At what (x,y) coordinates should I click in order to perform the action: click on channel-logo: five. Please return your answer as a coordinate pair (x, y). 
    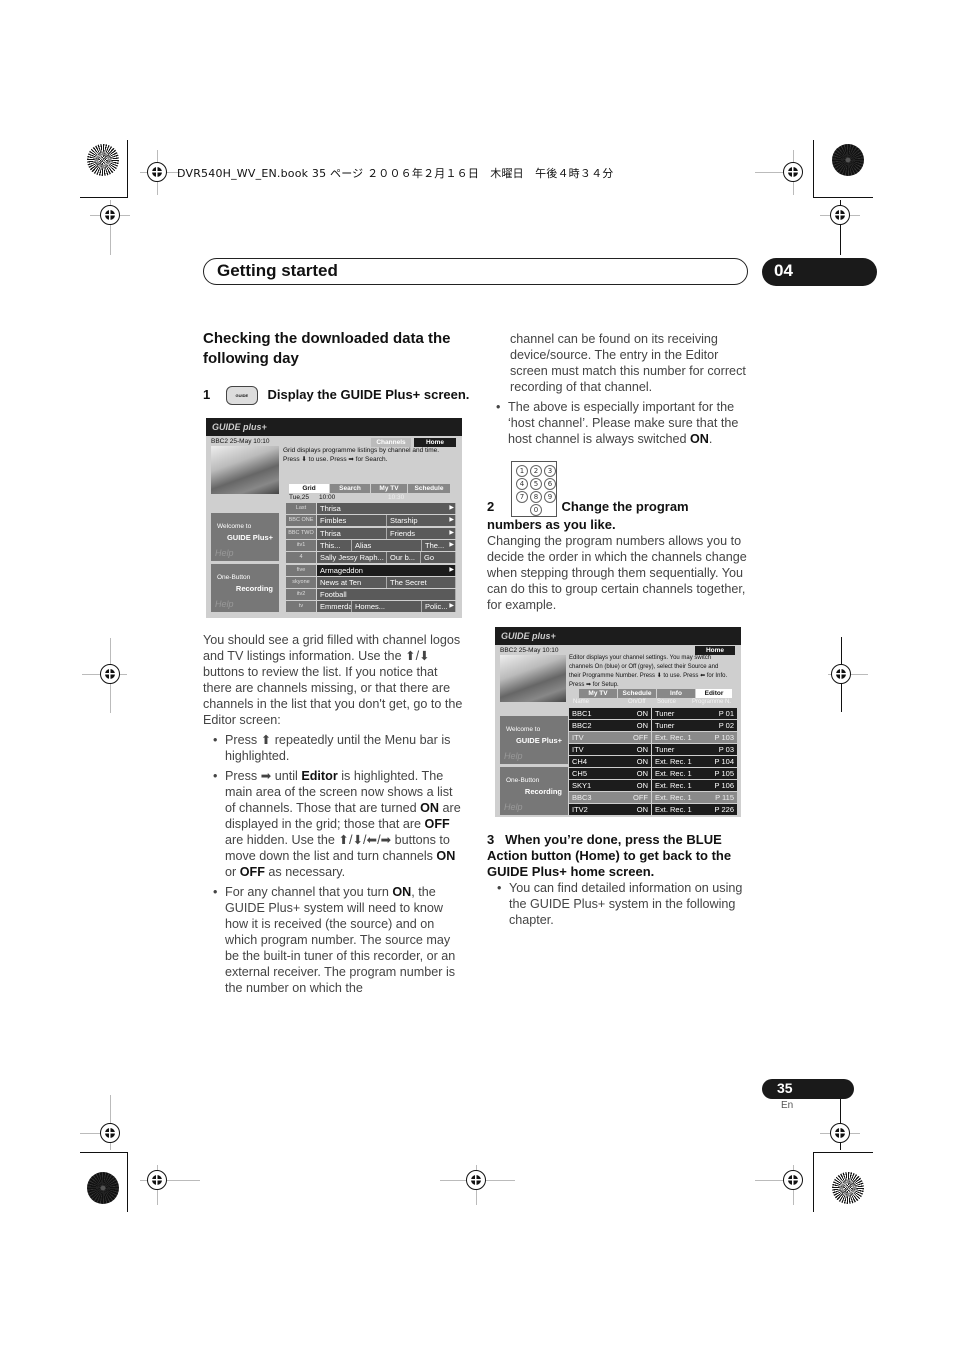
    Looking at the image, I should click on (301, 570).